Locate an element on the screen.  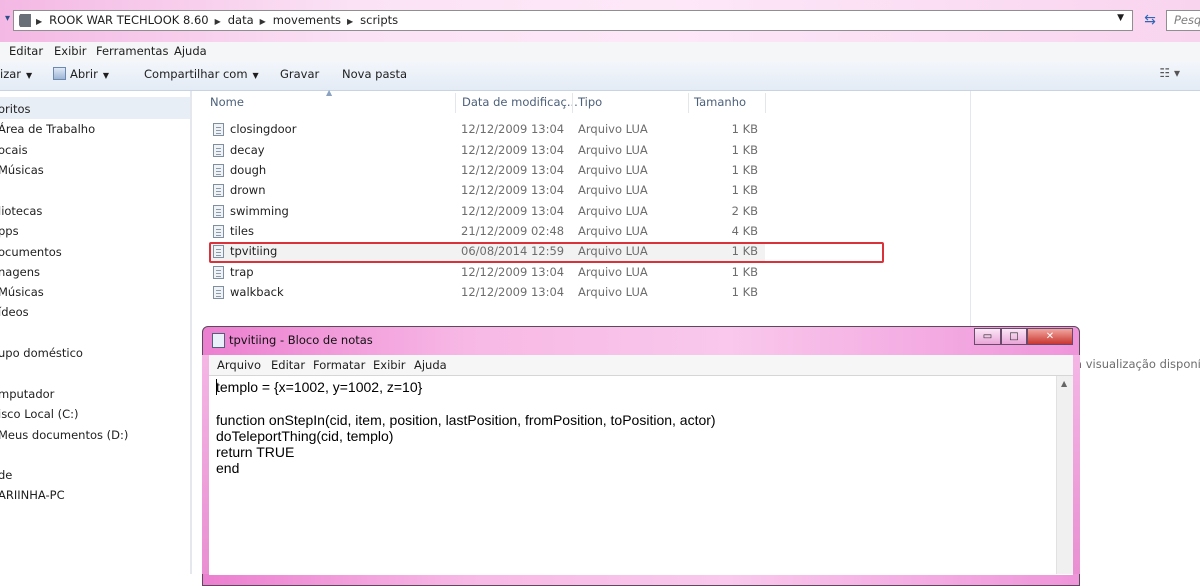
np-menu-formatar: Formatar is located at coordinates (339, 365).